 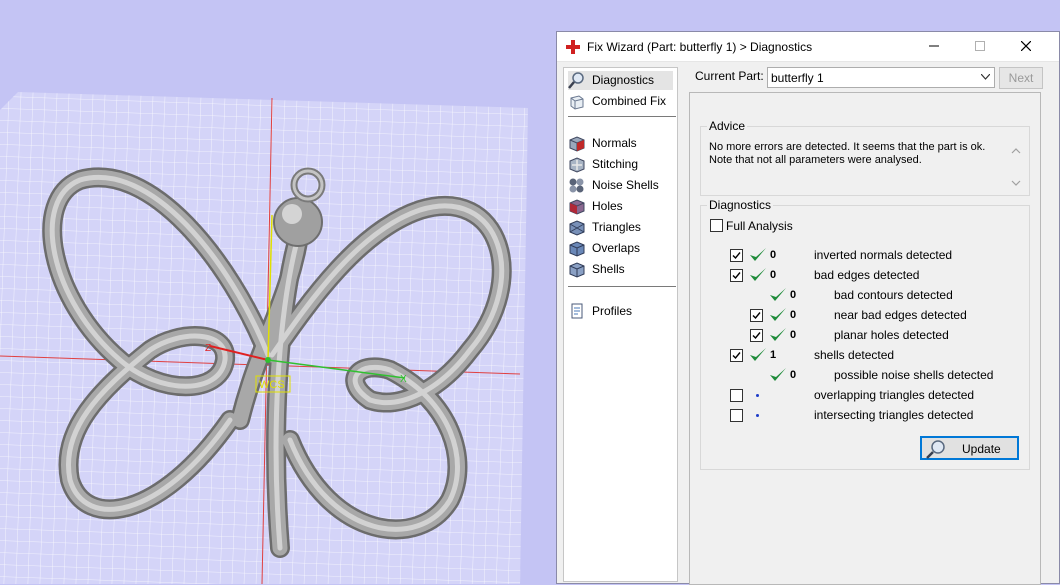 I want to click on close-icon, so click(x=1026, y=46).